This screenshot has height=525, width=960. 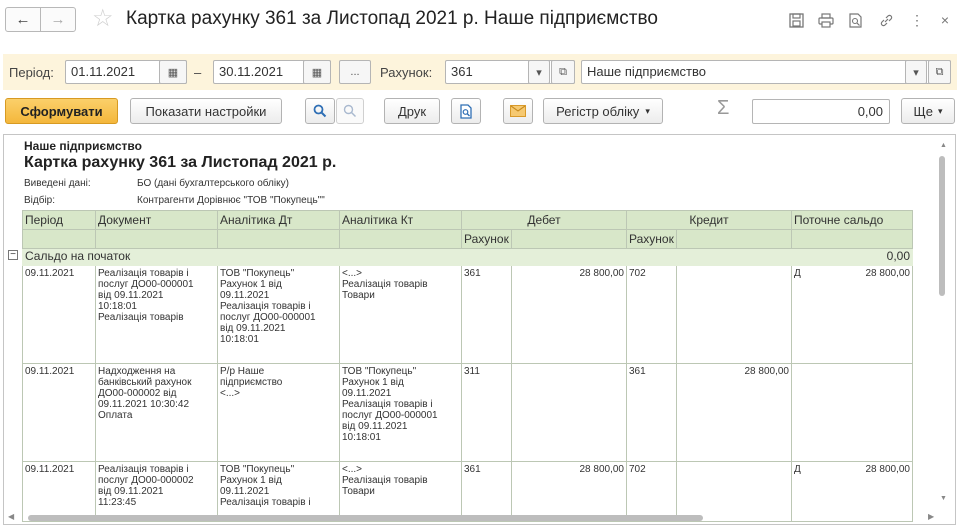 I want to click on output-data-label: Виведені дані:, so click(x=57, y=183).